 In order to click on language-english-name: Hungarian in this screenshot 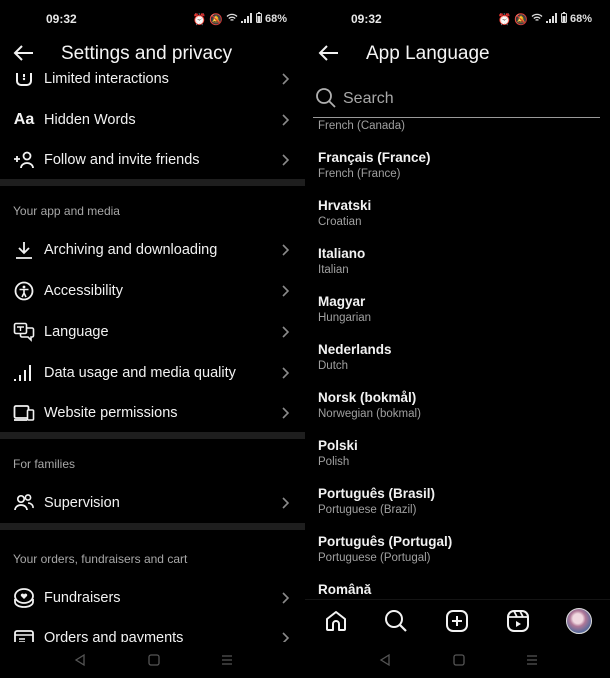, I will do `click(345, 318)`.